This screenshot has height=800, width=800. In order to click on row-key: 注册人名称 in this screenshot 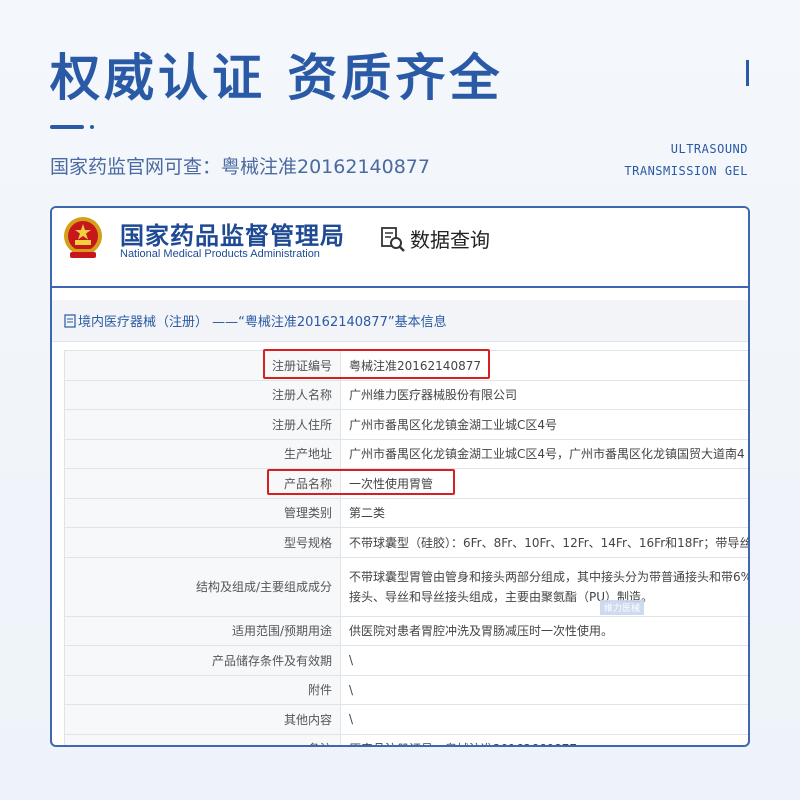, I will do `click(202, 394)`.